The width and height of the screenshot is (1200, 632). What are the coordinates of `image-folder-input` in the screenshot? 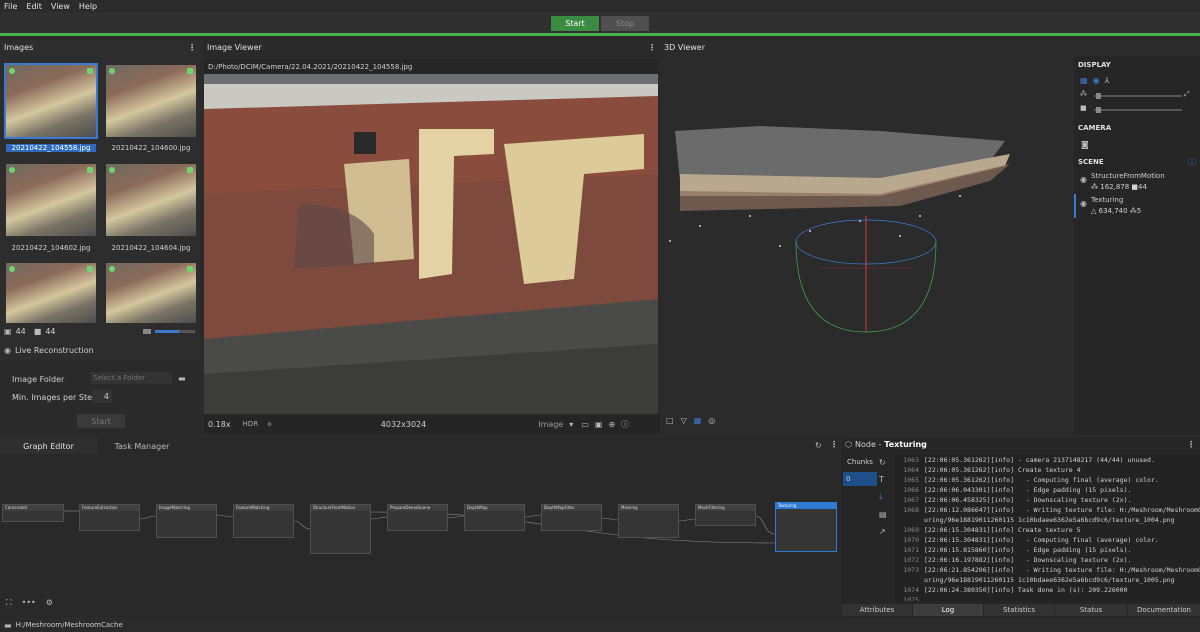 It's located at (131, 378).